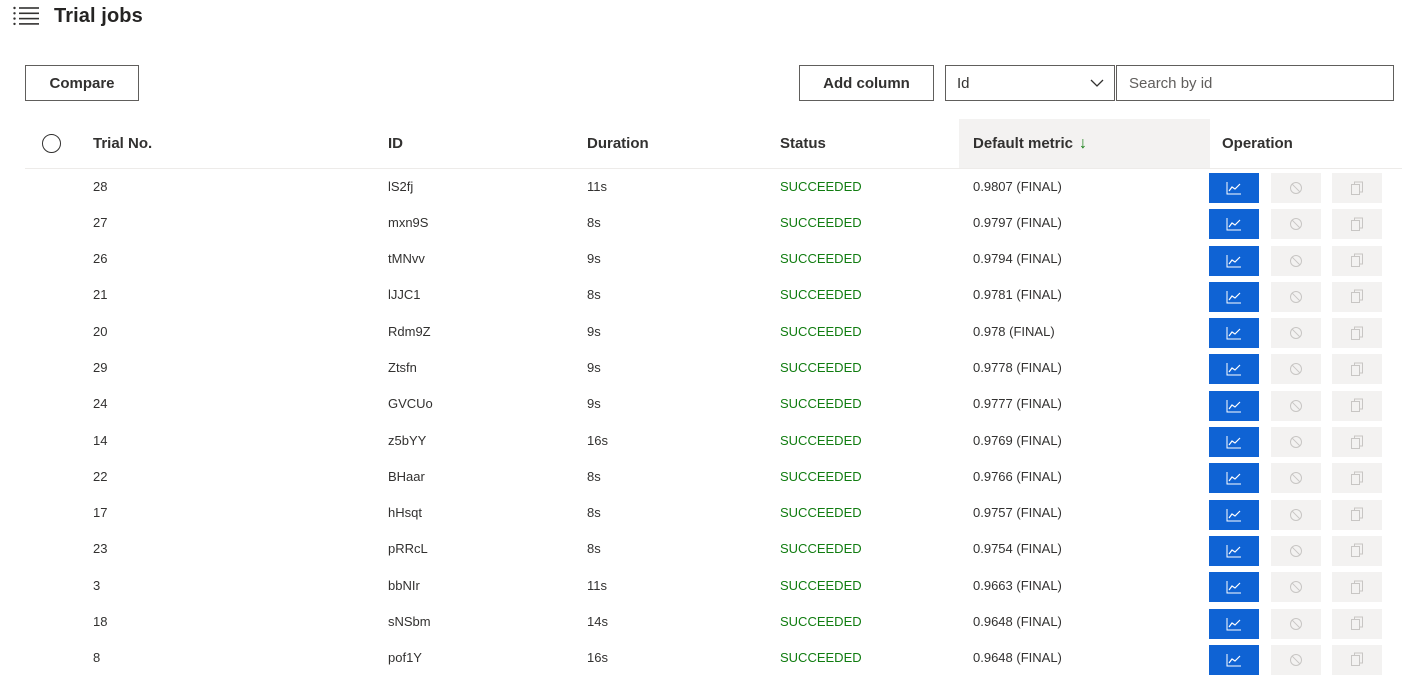  Describe the element at coordinates (597, 585) in the screenshot. I see `duration-cell: 11s` at that location.